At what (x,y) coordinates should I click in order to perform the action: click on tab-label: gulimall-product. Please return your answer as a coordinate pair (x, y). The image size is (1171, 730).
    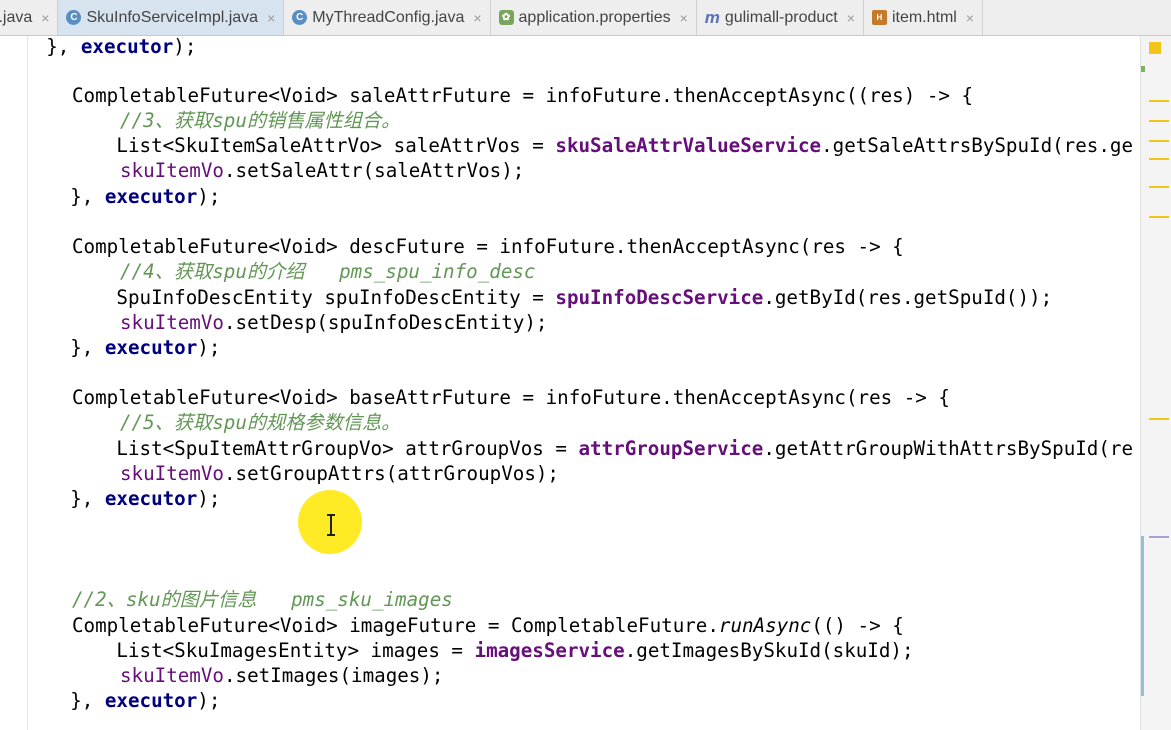
    Looking at the image, I should click on (781, 17).